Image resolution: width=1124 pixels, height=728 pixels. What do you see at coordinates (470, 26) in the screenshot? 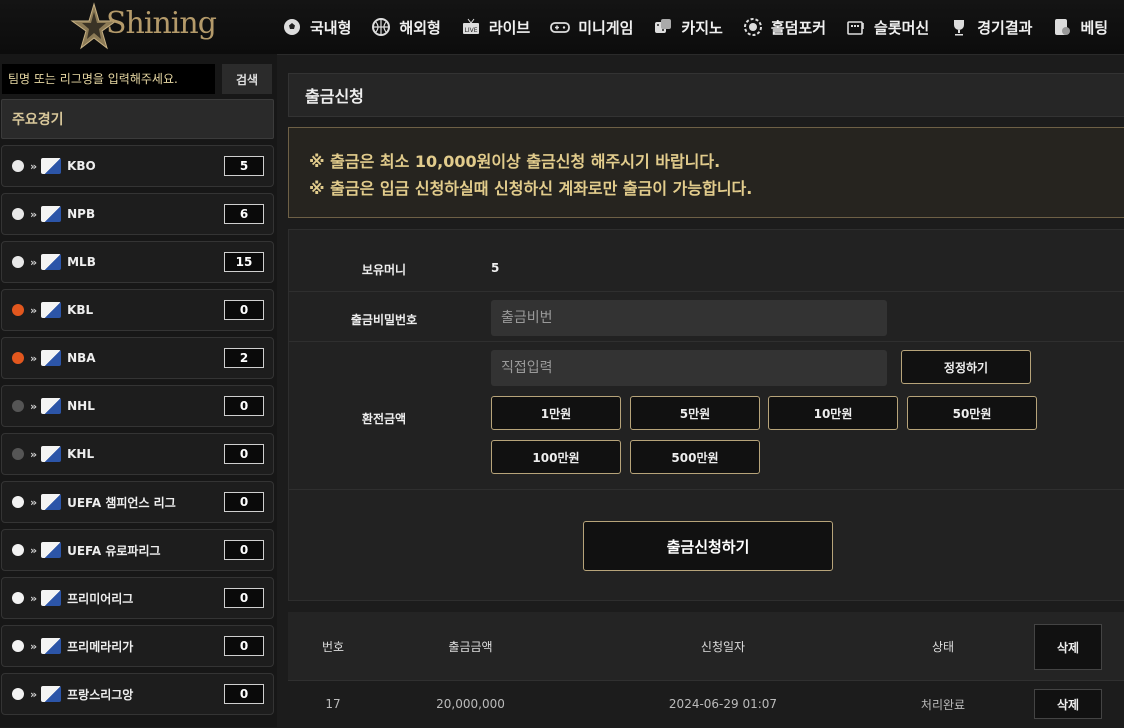
I see `live-tv-icon: LIVE` at bounding box center [470, 26].